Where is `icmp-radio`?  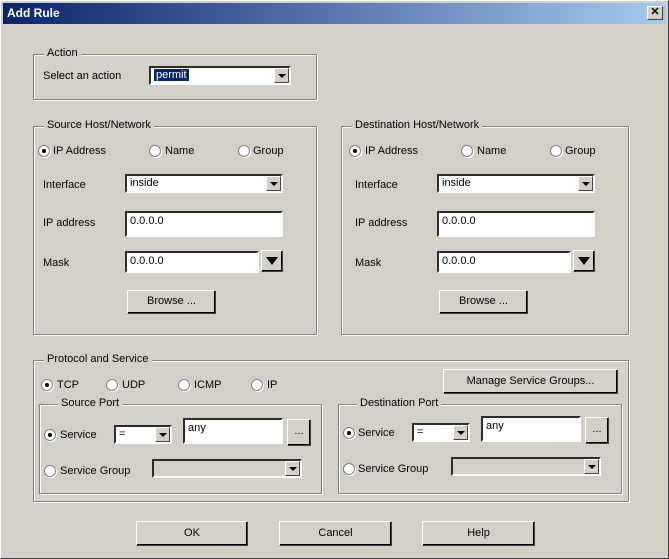 icmp-radio is located at coordinates (184, 385).